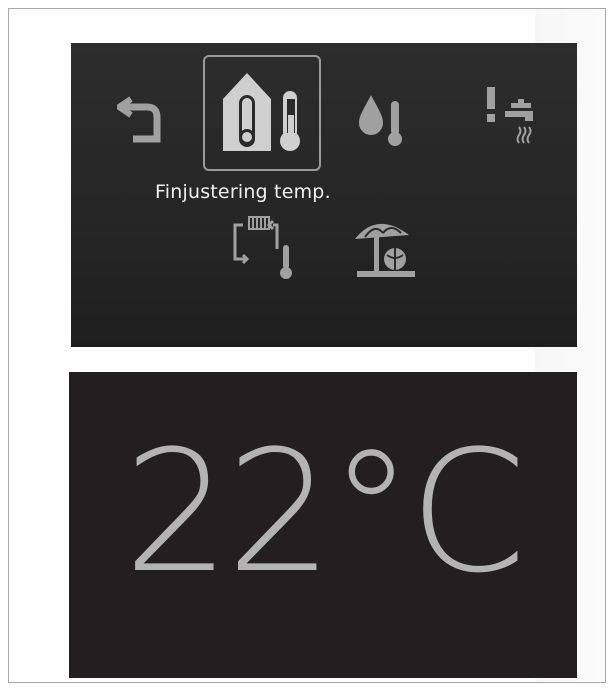  Describe the element at coordinates (262, 248) in the screenshot. I see `radiator-cycle-thermometer-icon` at that location.